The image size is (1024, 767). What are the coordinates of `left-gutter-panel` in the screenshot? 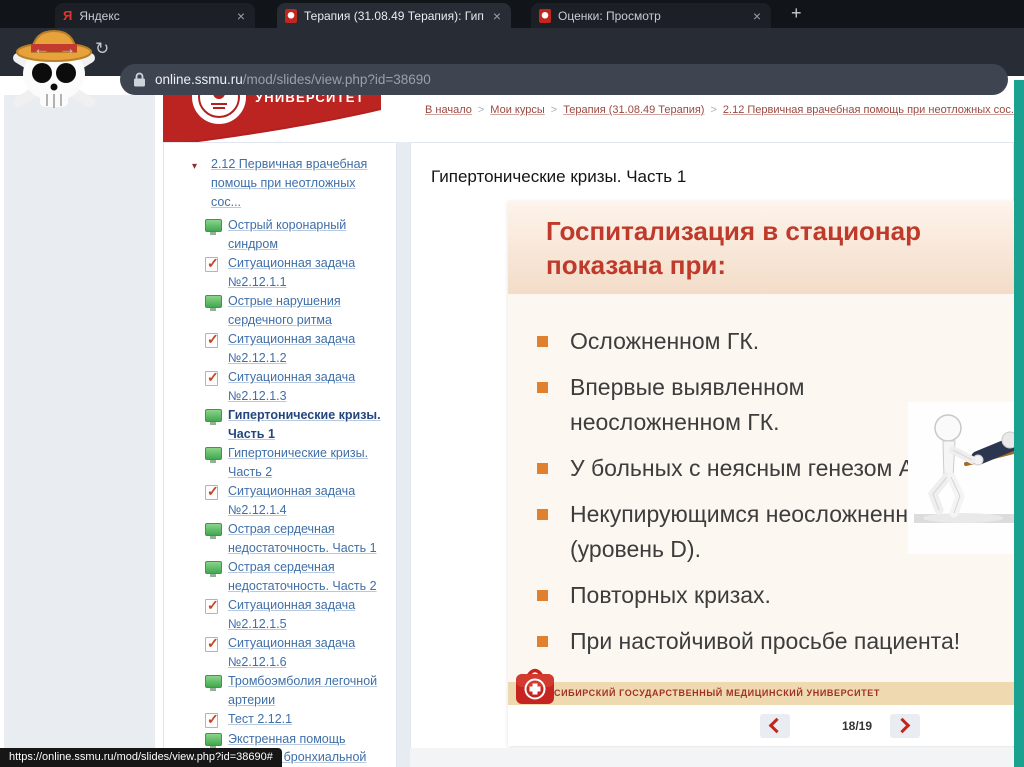 It's located at (79, 431).